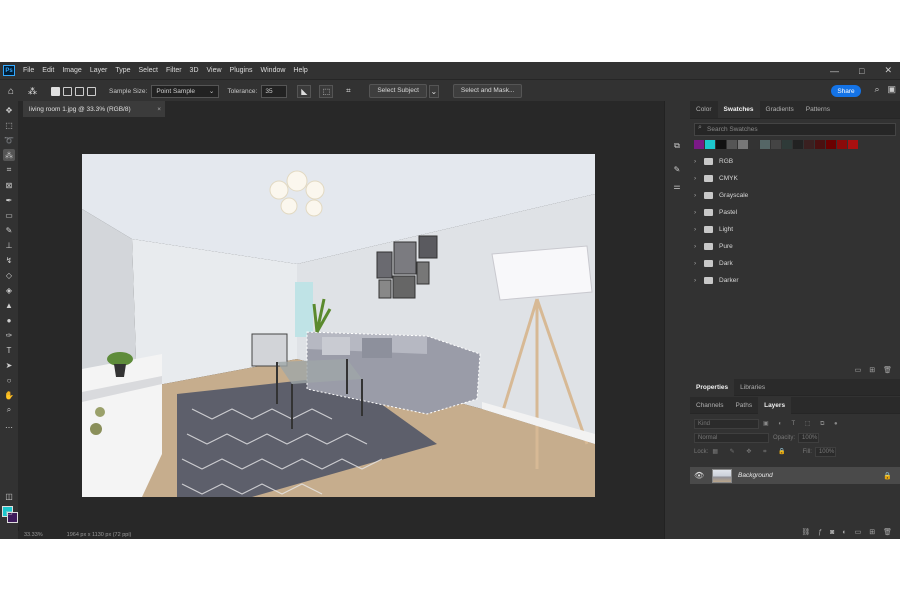 The image size is (900, 600). I want to click on new-layer-icon: ⊞, so click(872, 532).